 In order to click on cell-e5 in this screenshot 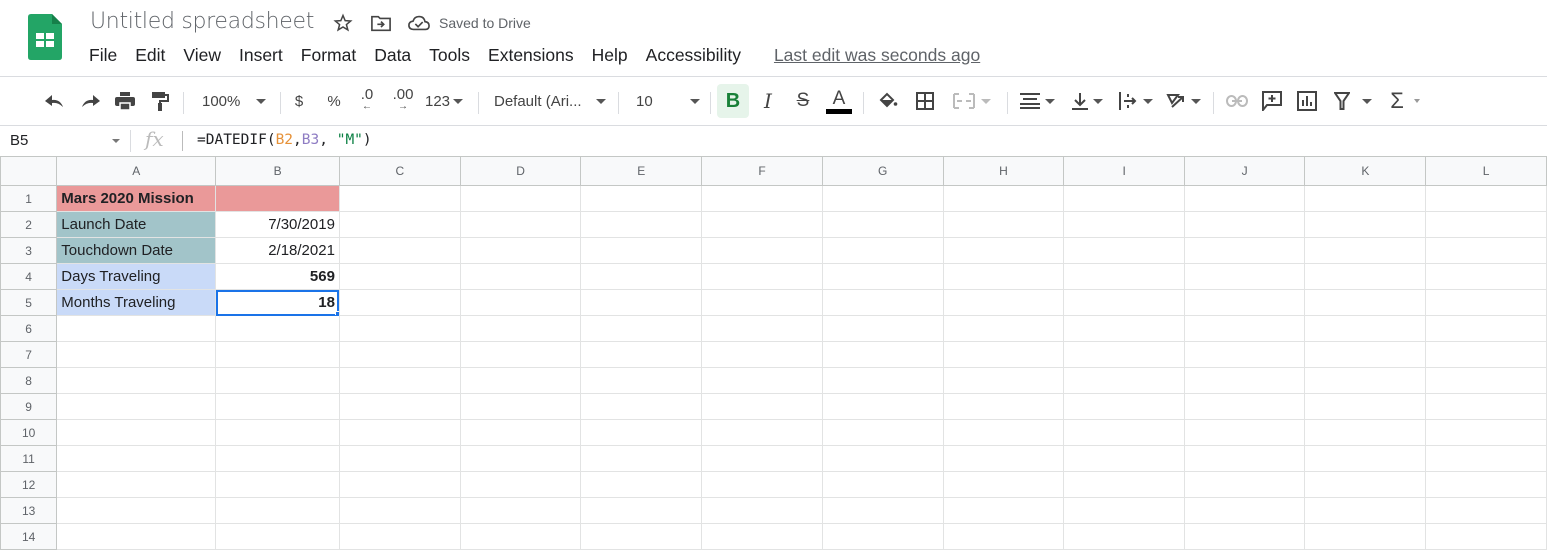, I will do `click(641, 302)`.